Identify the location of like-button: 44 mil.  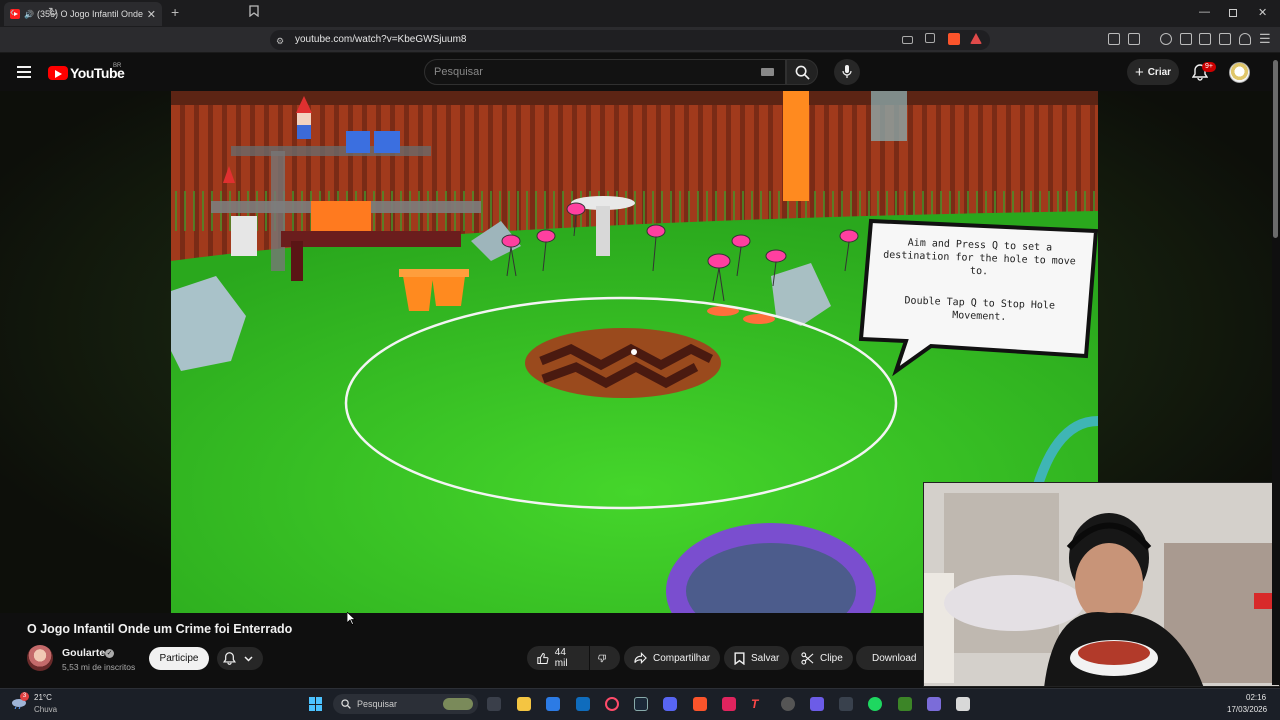
(558, 658).